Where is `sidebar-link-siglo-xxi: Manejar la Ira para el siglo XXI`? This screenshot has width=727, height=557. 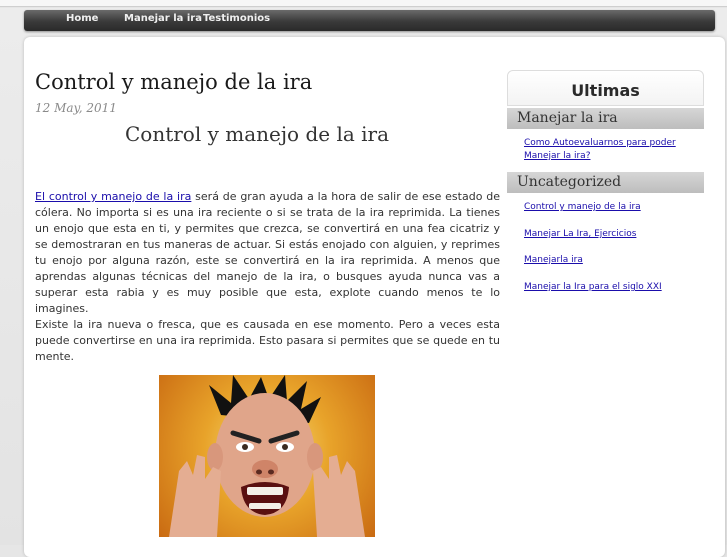 sidebar-link-siglo-xxi: Manejar la Ira para el siglo XXI is located at coordinates (611, 287).